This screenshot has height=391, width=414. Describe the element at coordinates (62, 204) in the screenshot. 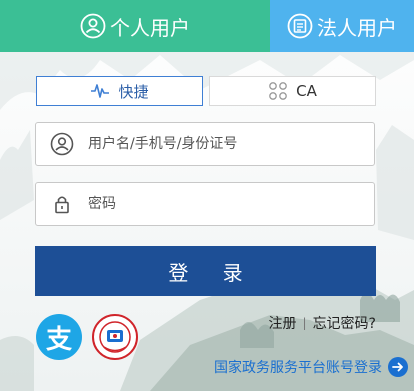

I see `lock-icon` at that location.